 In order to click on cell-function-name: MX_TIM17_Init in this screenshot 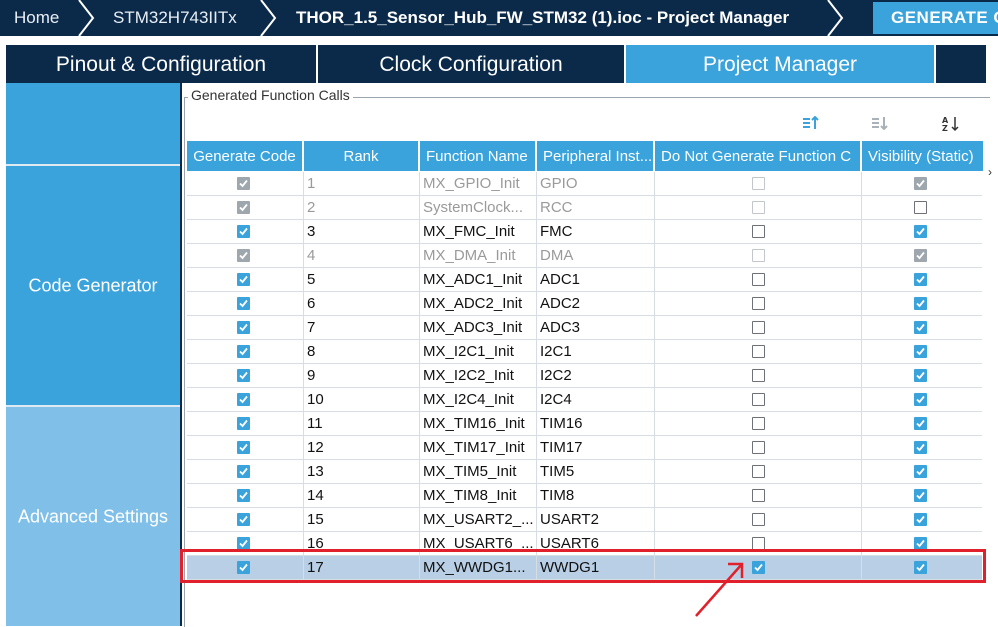, I will do `click(478, 447)`.